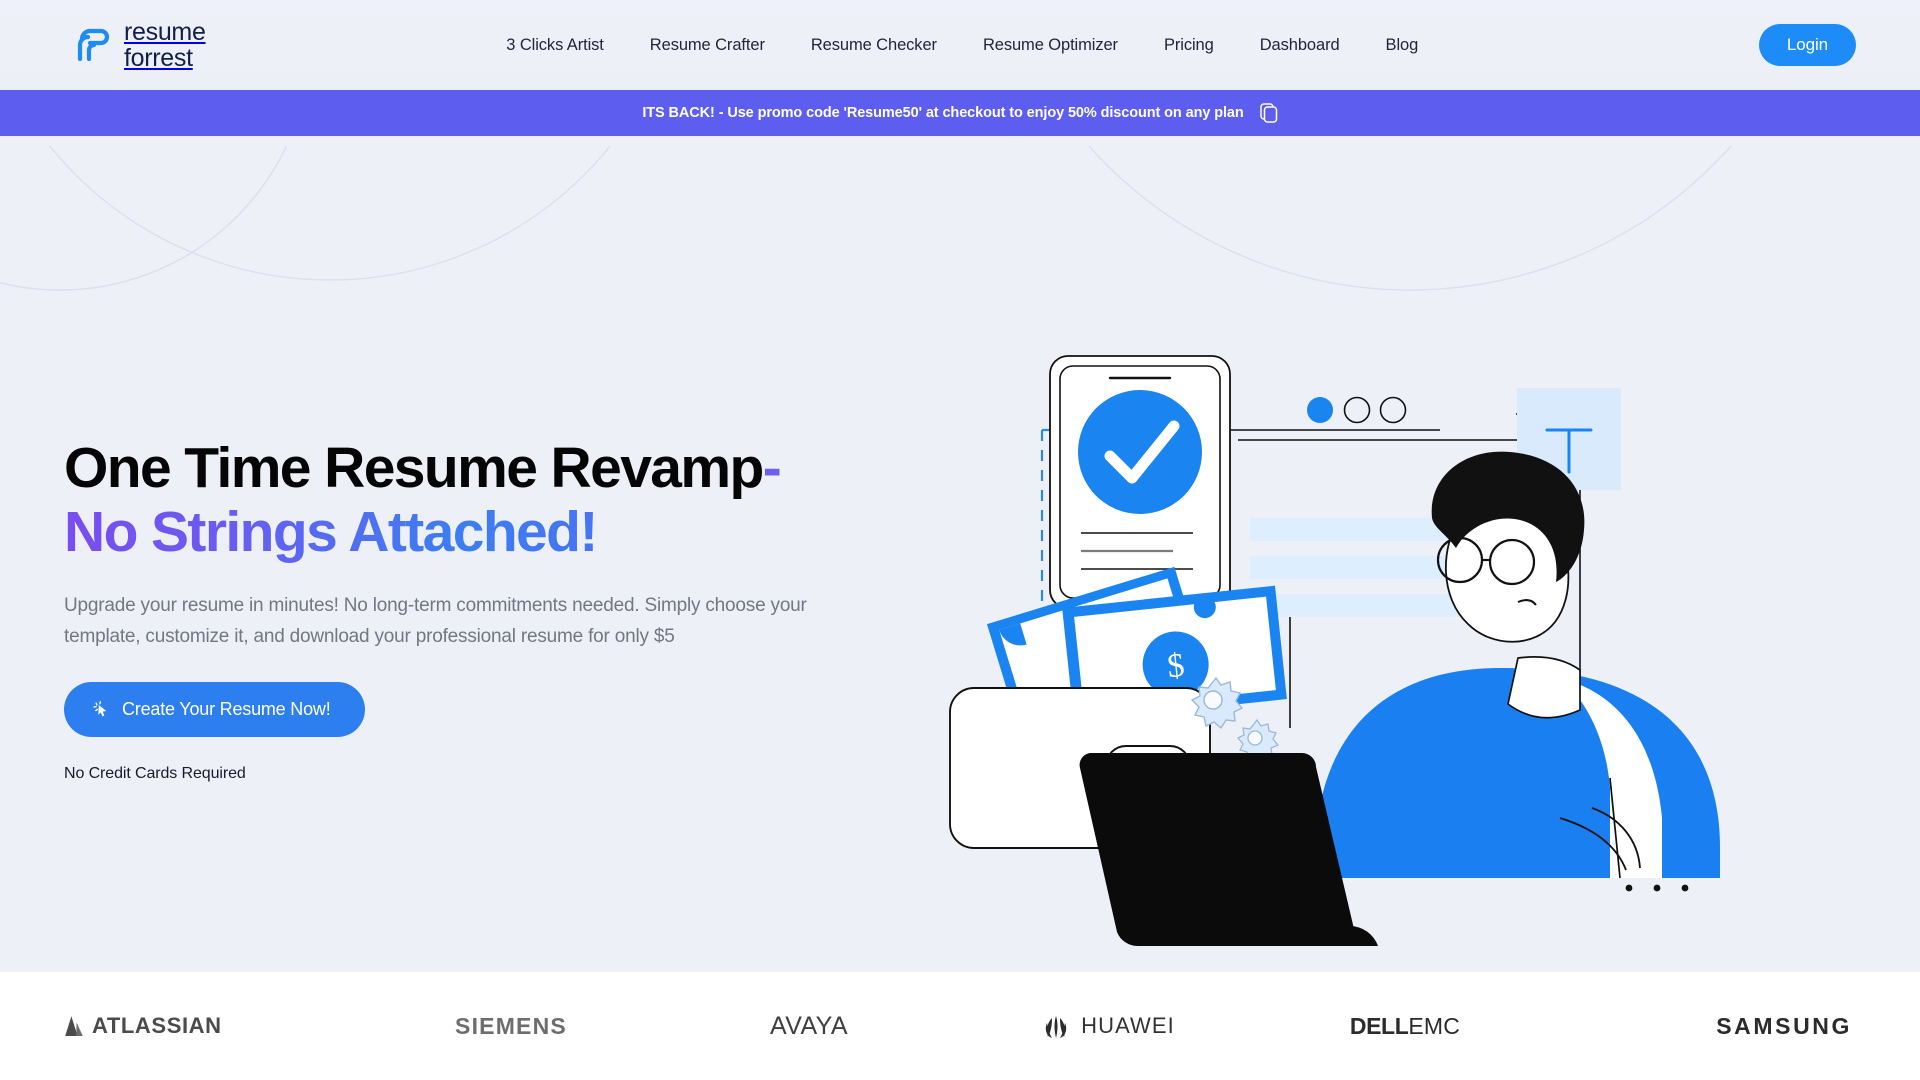 The width and height of the screenshot is (1920, 1080). What do you see at coordinates (1056, 1027) in the screenshot?
I see `huawei-icon` at bounding box center [1056, 1027].